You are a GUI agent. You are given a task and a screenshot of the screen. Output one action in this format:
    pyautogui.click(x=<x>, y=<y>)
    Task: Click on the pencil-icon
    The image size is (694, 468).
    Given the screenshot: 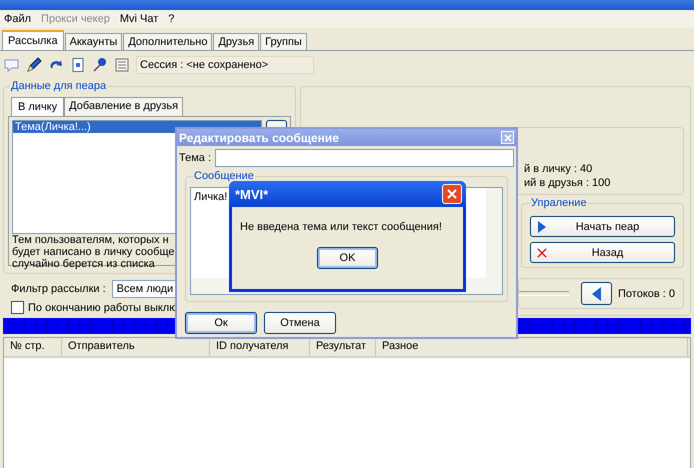 What is the action you would take?
    pyautogui.click(x=34, y=65)
    